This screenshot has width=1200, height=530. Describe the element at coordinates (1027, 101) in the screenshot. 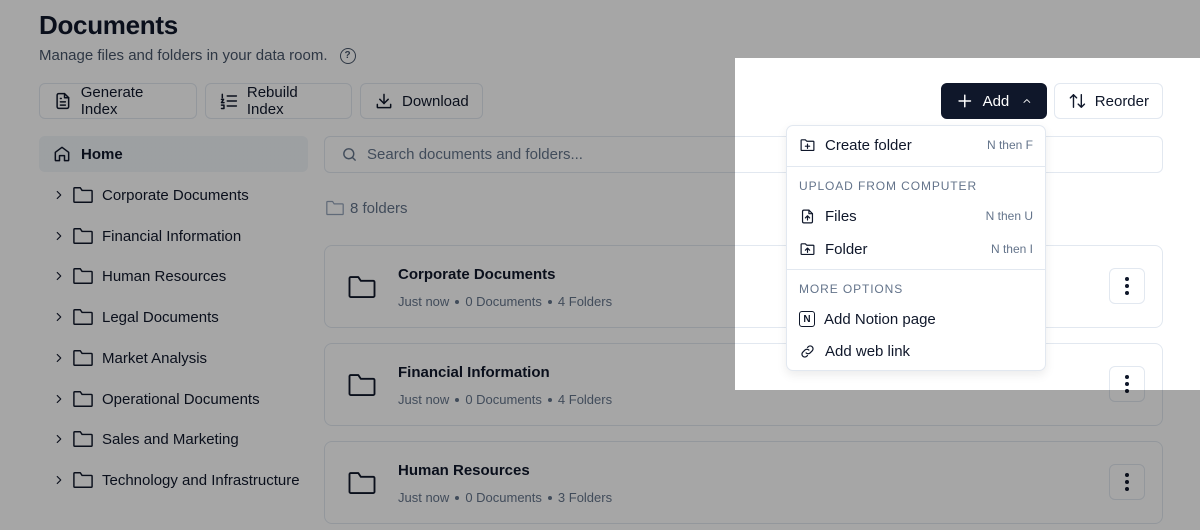

I see `chevron-up-icon` at that location.